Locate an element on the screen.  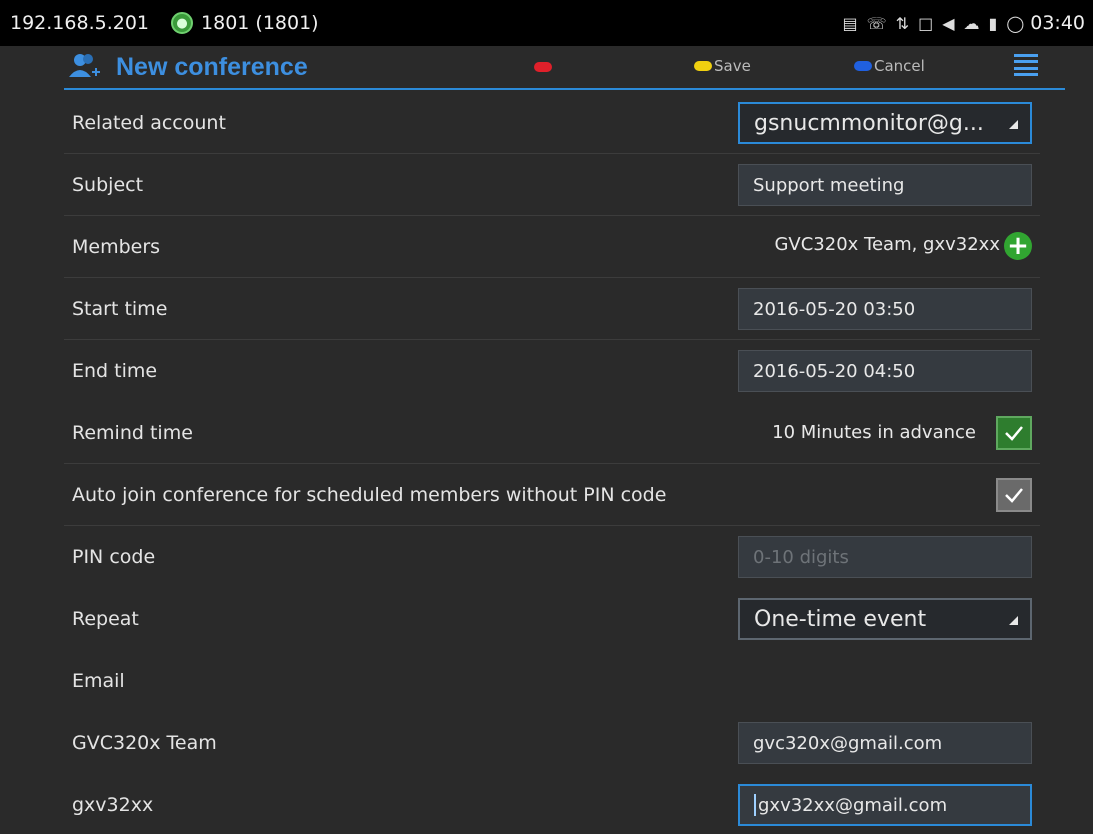
status-icons: ▤ ☏ ⇅ □ ◀ ☁ ▮ ◯ is located at coordinates (934, 23).